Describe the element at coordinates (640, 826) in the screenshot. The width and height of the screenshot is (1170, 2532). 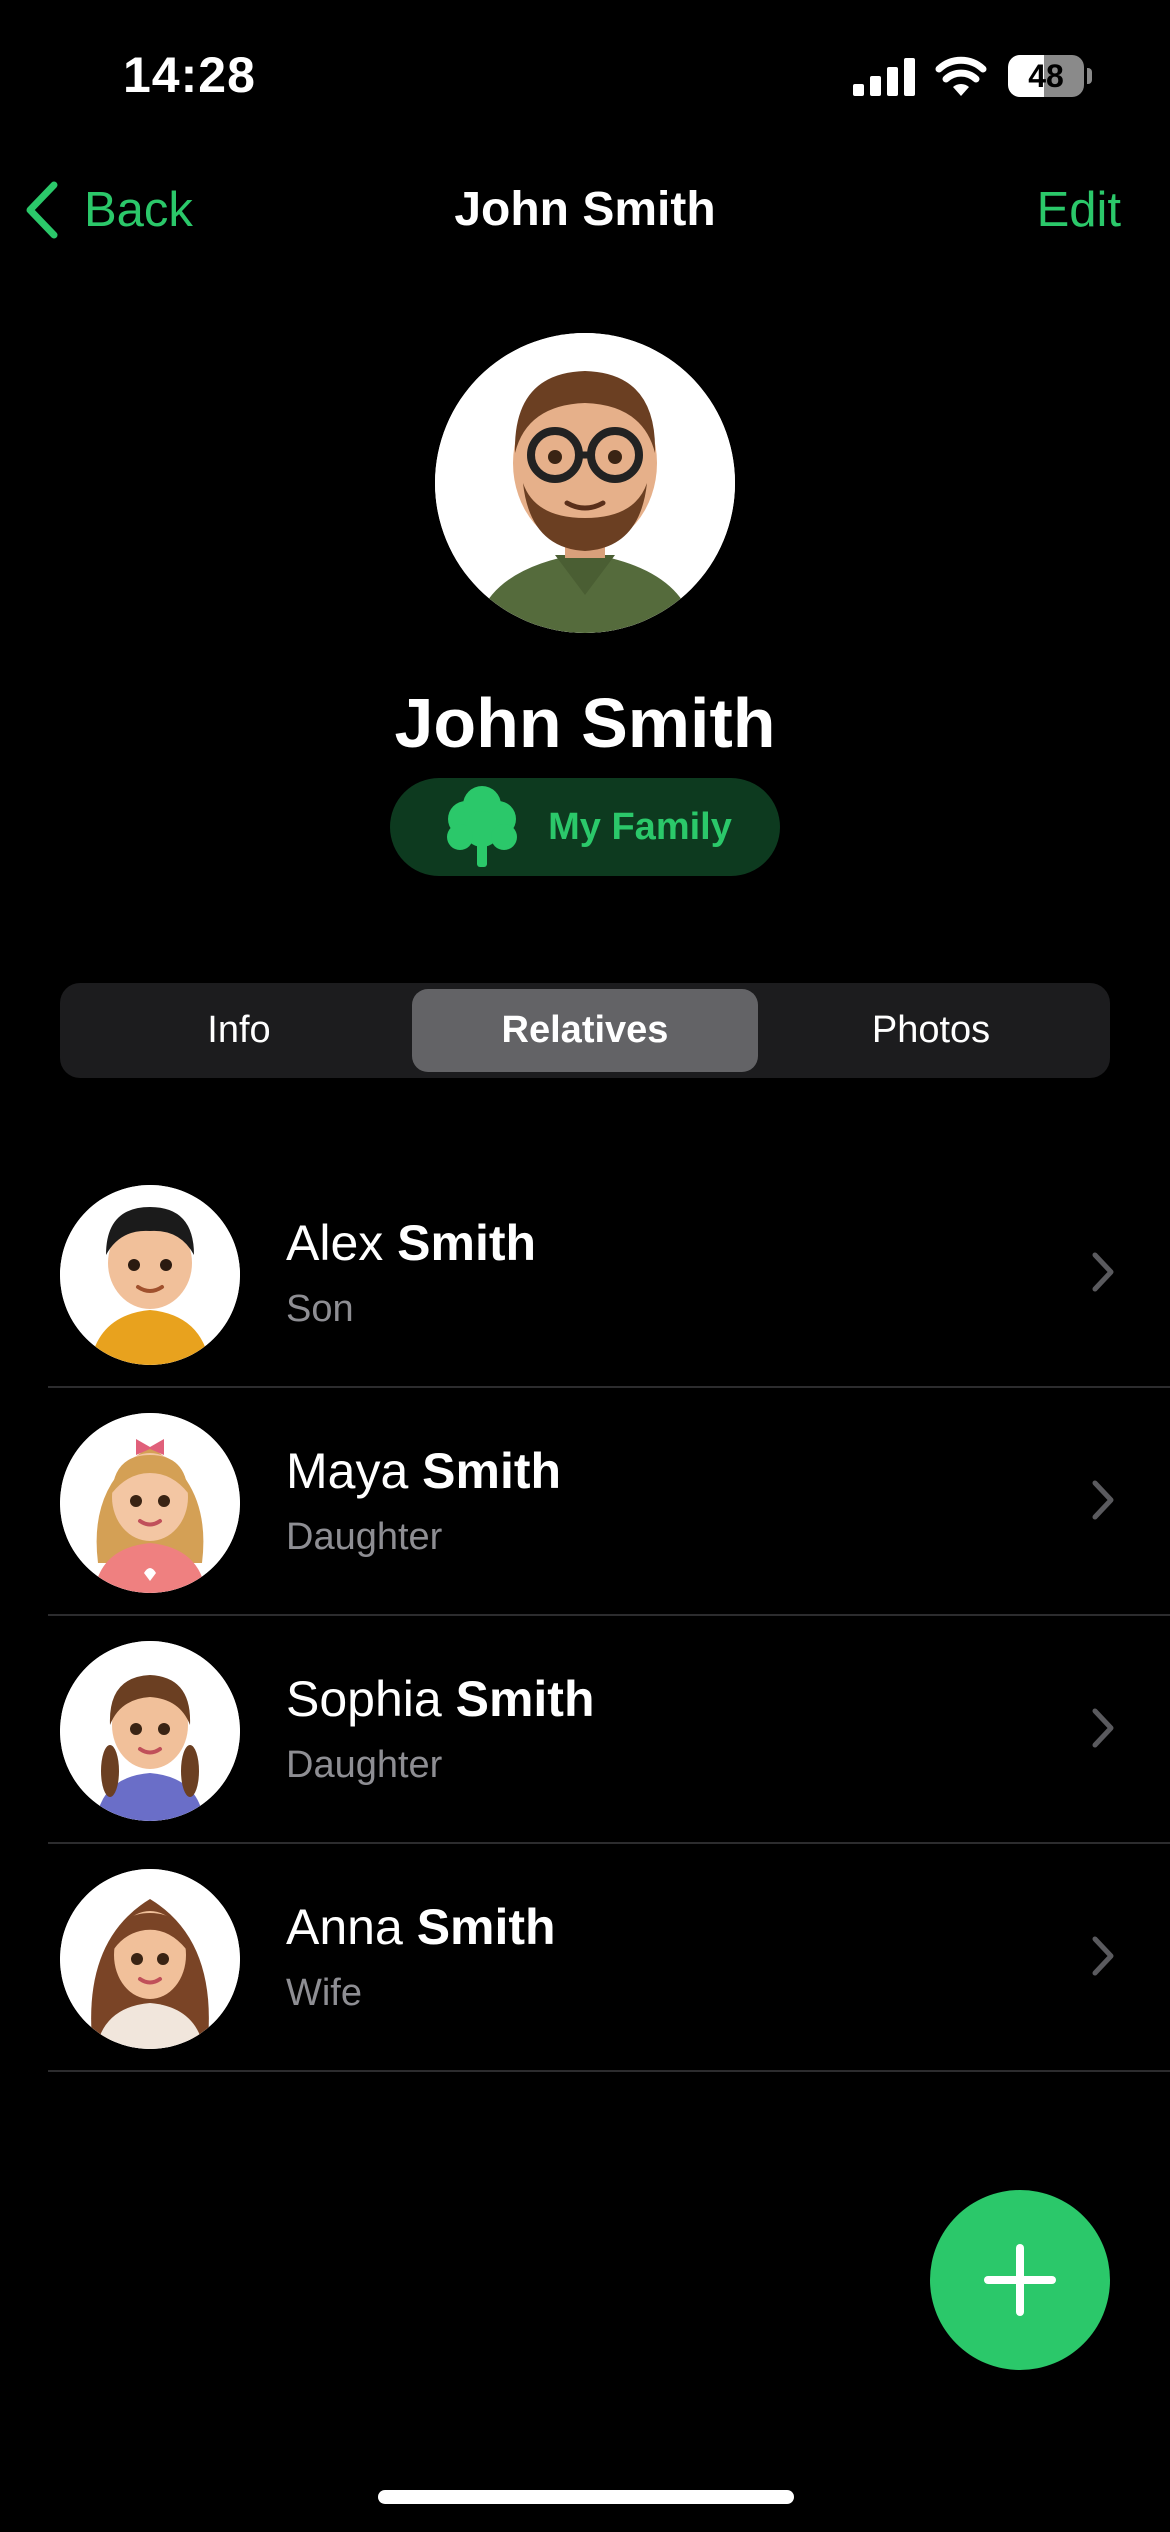
I see `family-label: My Family` at that location.